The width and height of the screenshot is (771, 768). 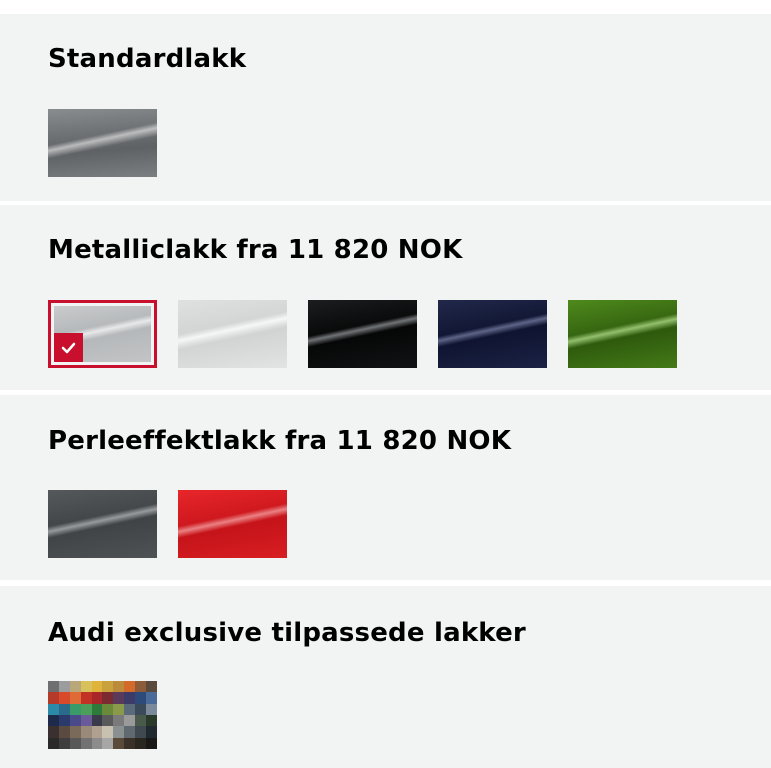 I want to click on color-swatch-exclusive-palette, so click(x=102, y=715).